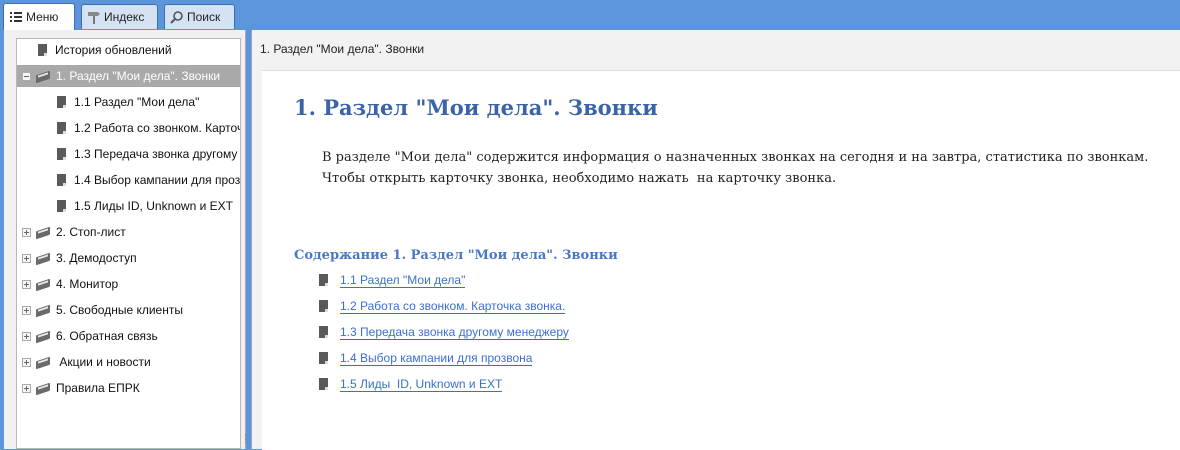 The height and width of the screenshot is (450, 1180). What do you see at coordinates (96, 258) in the screenshot?
I see `tree-item-label: 3. Демодоступ` at bounding box center [96, 258].